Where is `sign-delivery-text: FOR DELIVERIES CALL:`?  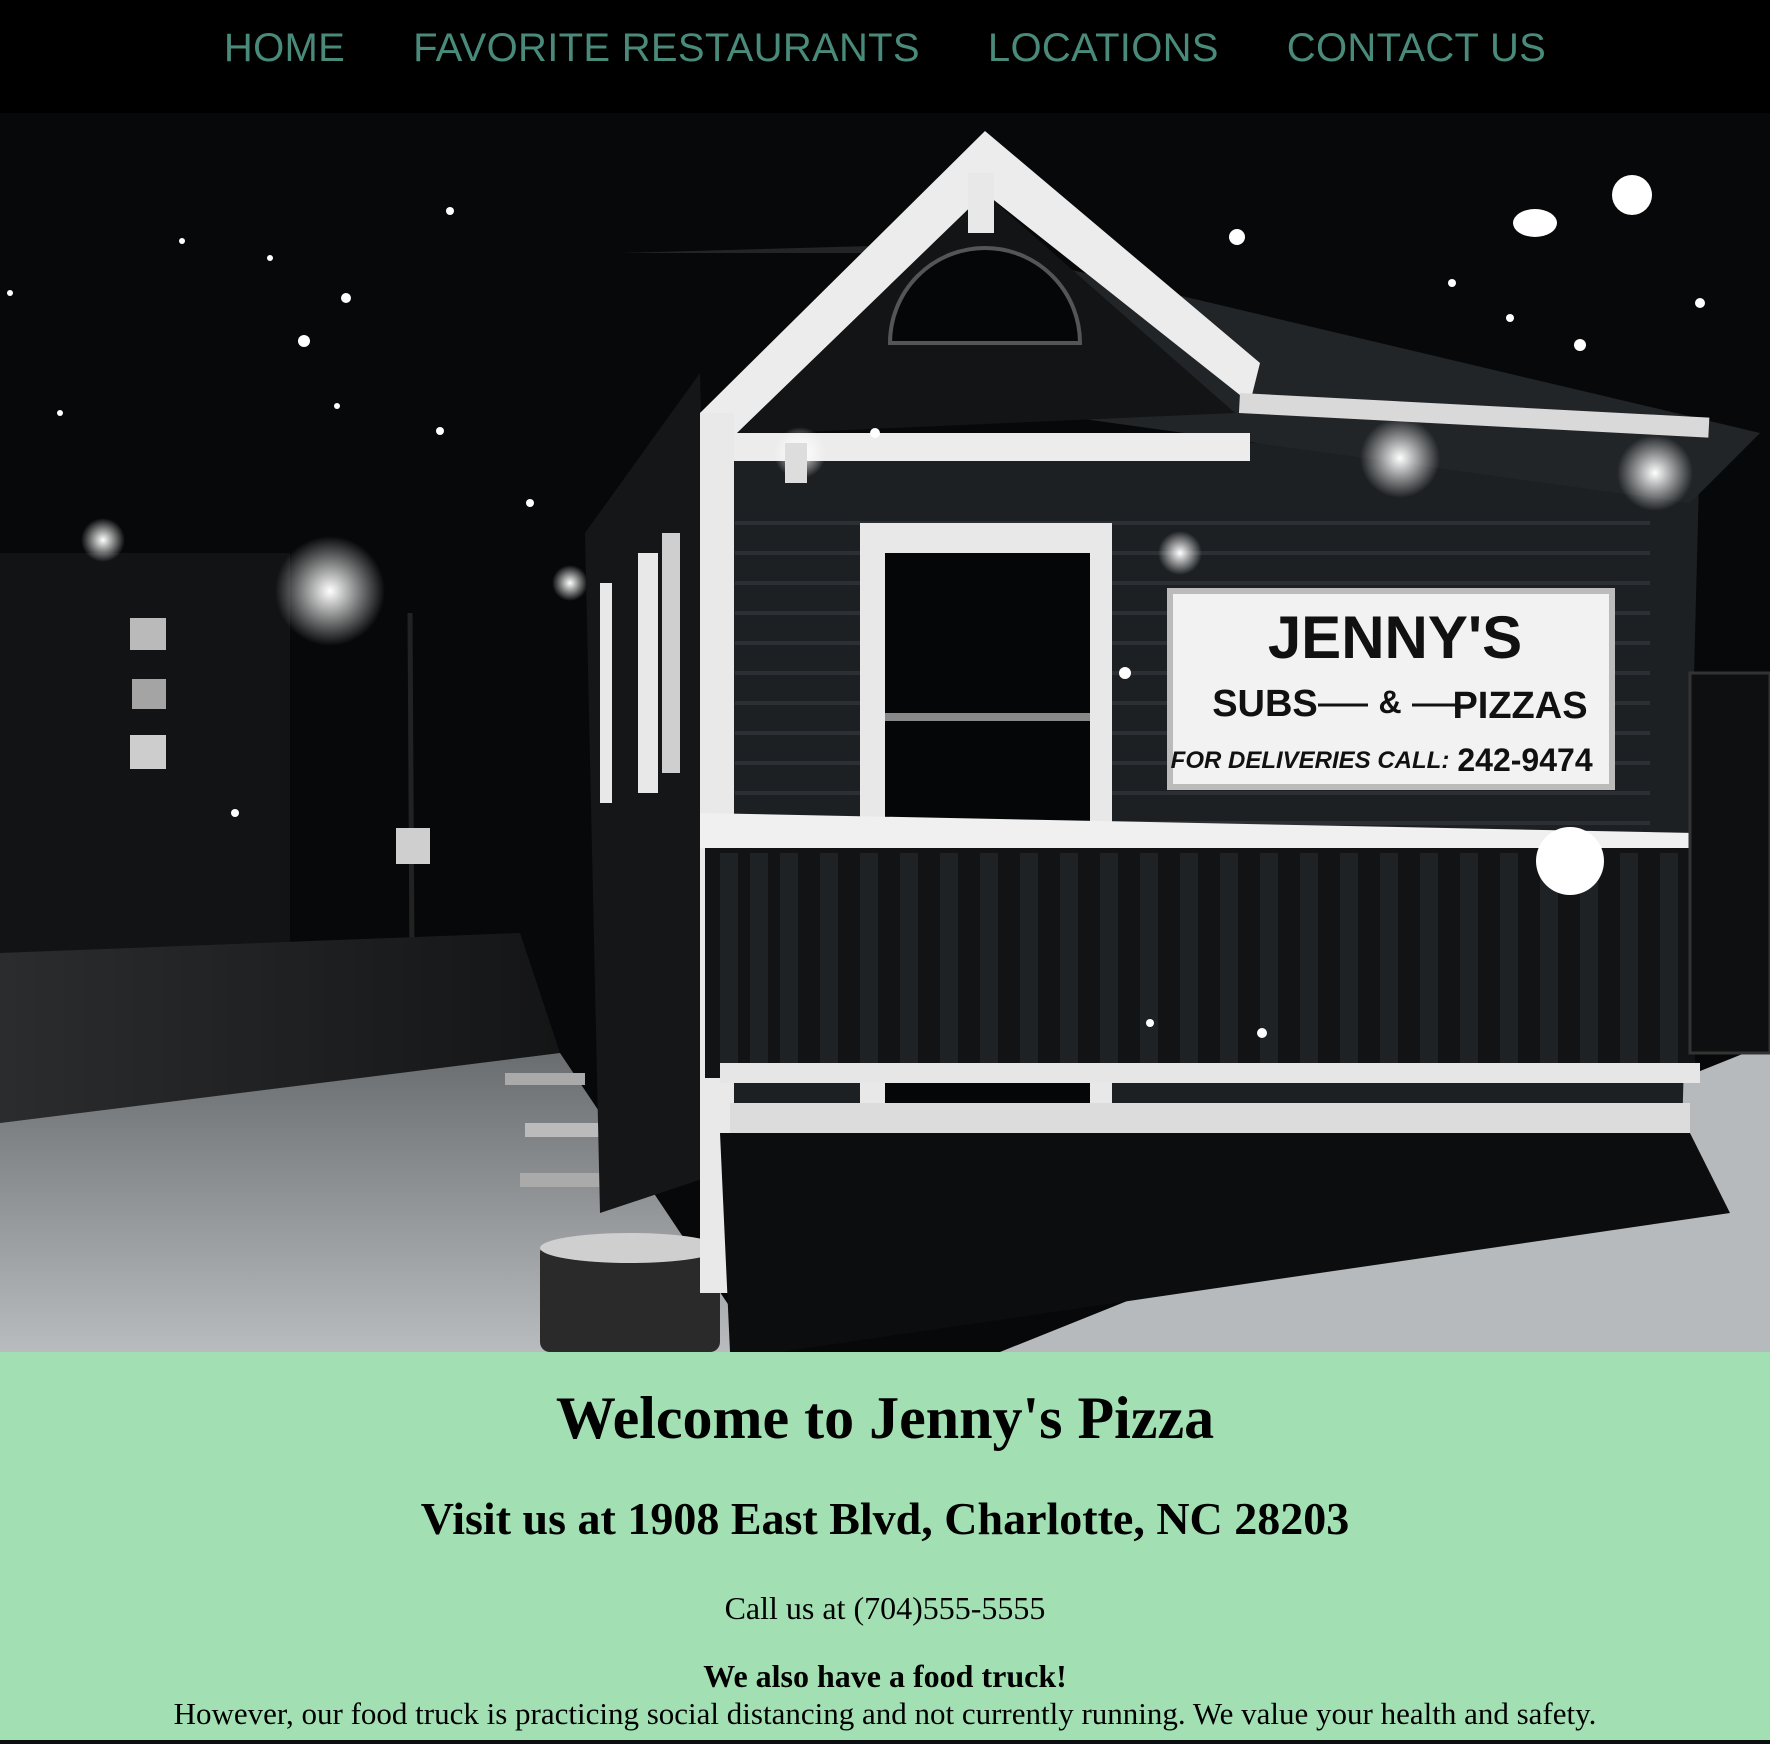
sign-delivery-text: FOR DELIVERIES CALL: is located at coordinates (1310, 760).